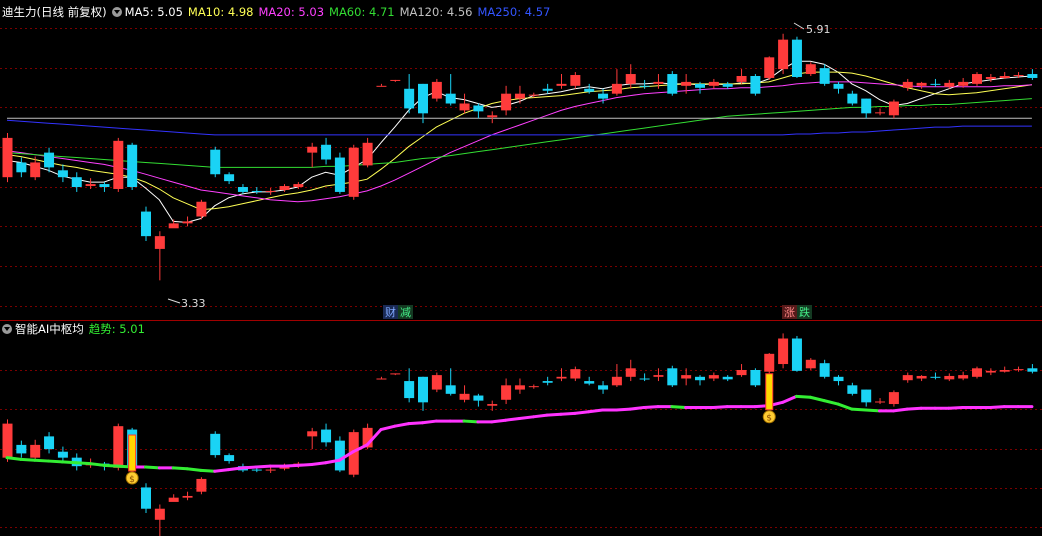 This screenshot has width=1042, height=536. Describe the element at coordinates (153, 12) in the screenshot. I see `legend-ma5: MA5: 5.05` at that location.